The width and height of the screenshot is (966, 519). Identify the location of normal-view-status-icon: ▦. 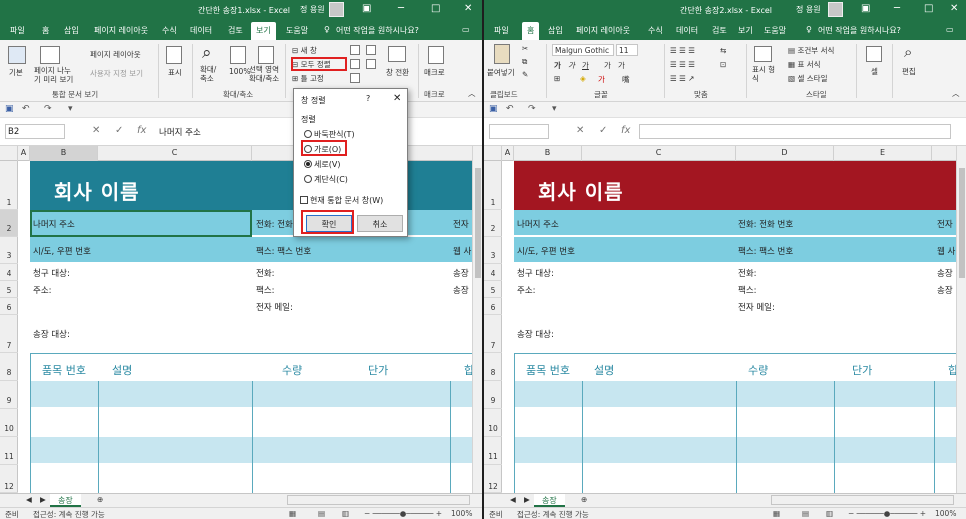
(776, 513).